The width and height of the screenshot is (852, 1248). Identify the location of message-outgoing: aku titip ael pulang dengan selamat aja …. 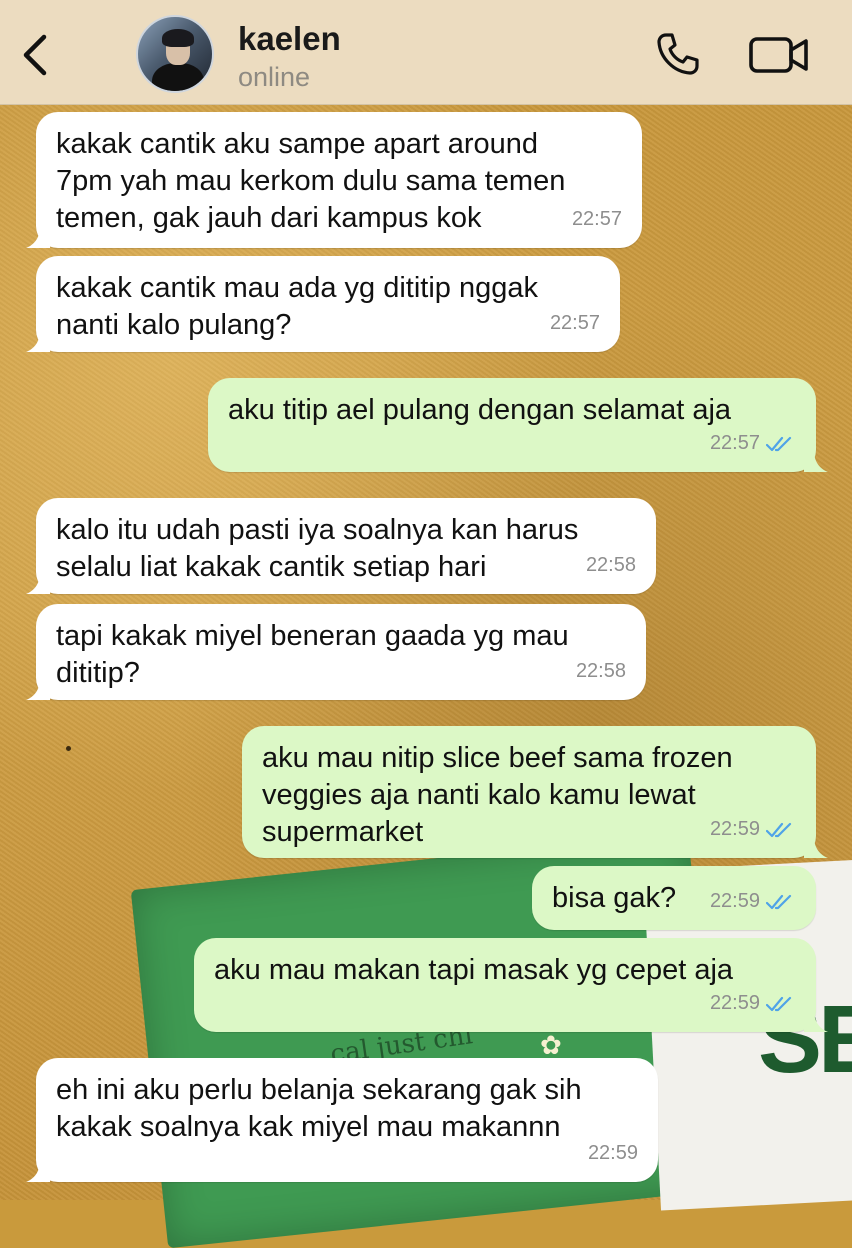
(518, 425).